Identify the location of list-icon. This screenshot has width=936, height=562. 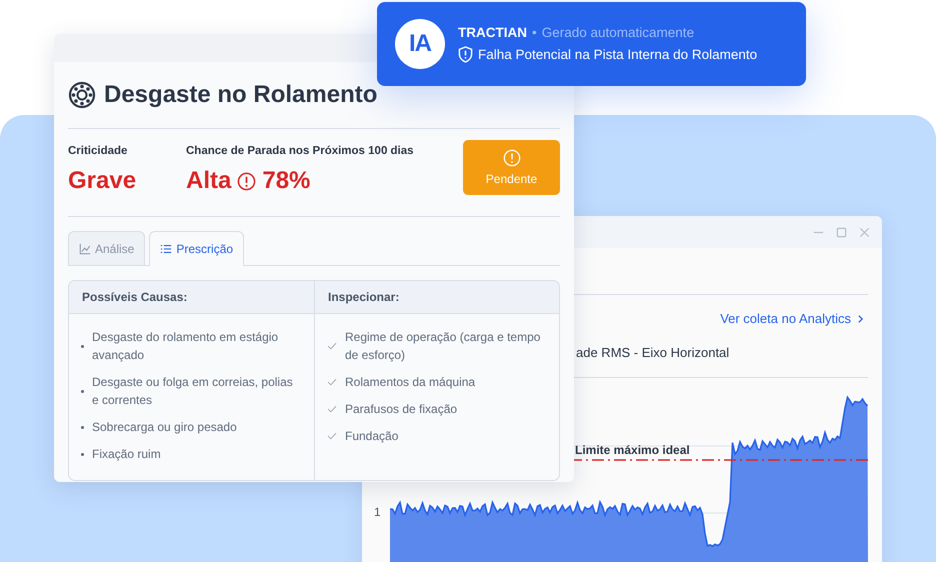
(166, 249).